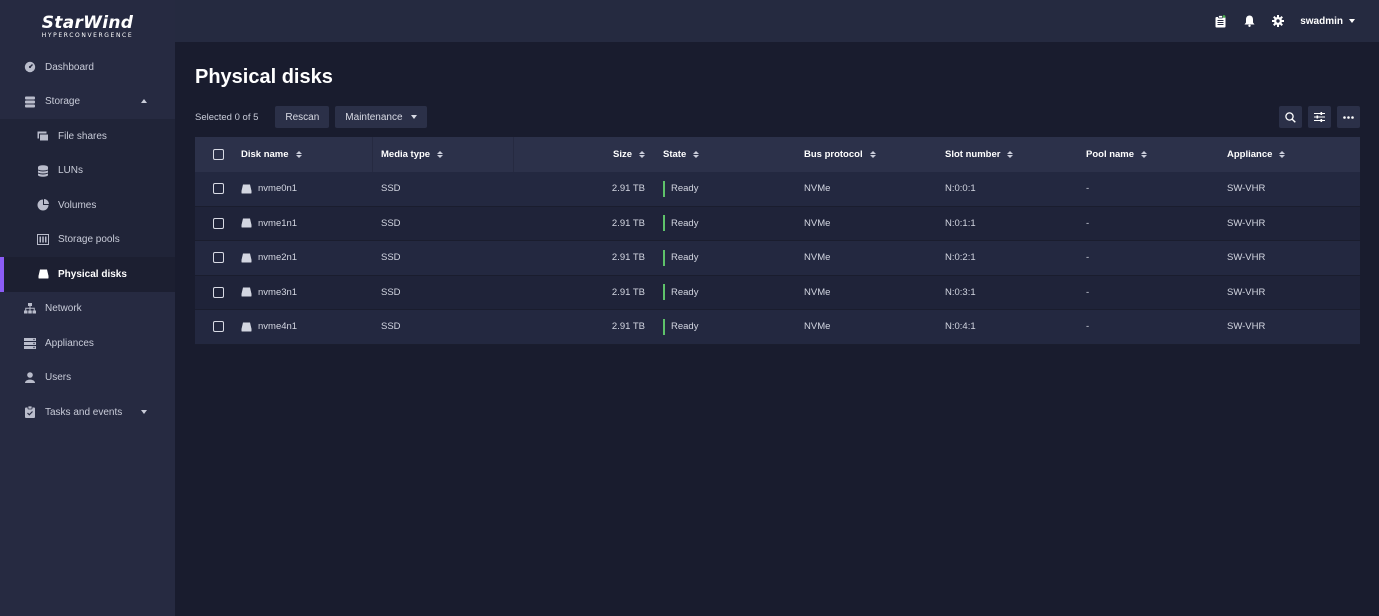 The image size is (1379, 616). What do you see at coordinates (278, 327) in the screenshot?
I see `disk-name: nvme4n1` at bounding box center [278, 327].